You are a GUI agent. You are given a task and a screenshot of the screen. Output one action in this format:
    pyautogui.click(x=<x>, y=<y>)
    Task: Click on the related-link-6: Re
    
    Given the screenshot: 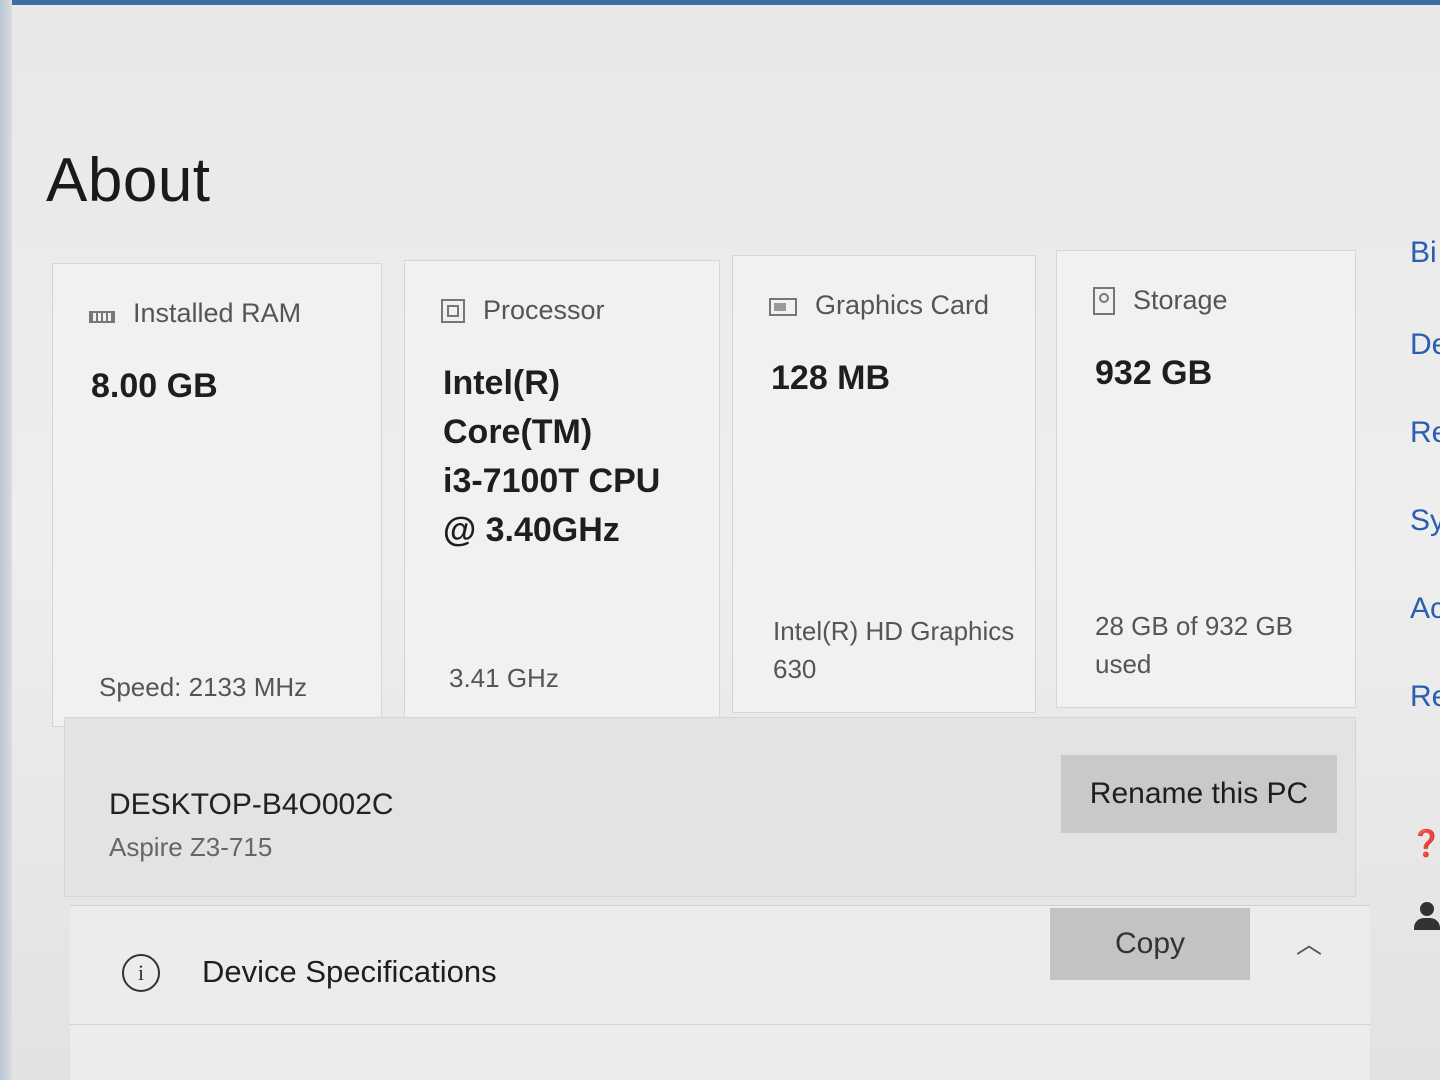 What is the action you would take?
    pyautogui.click(x=1425, y=697)
    